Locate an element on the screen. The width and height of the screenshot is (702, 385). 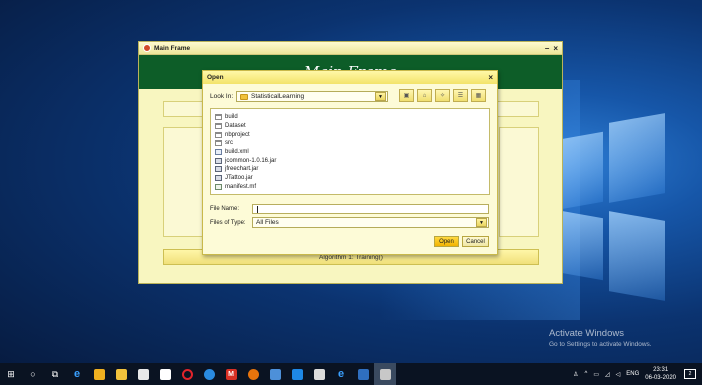
store-icon is located at coordinates (99, 374).